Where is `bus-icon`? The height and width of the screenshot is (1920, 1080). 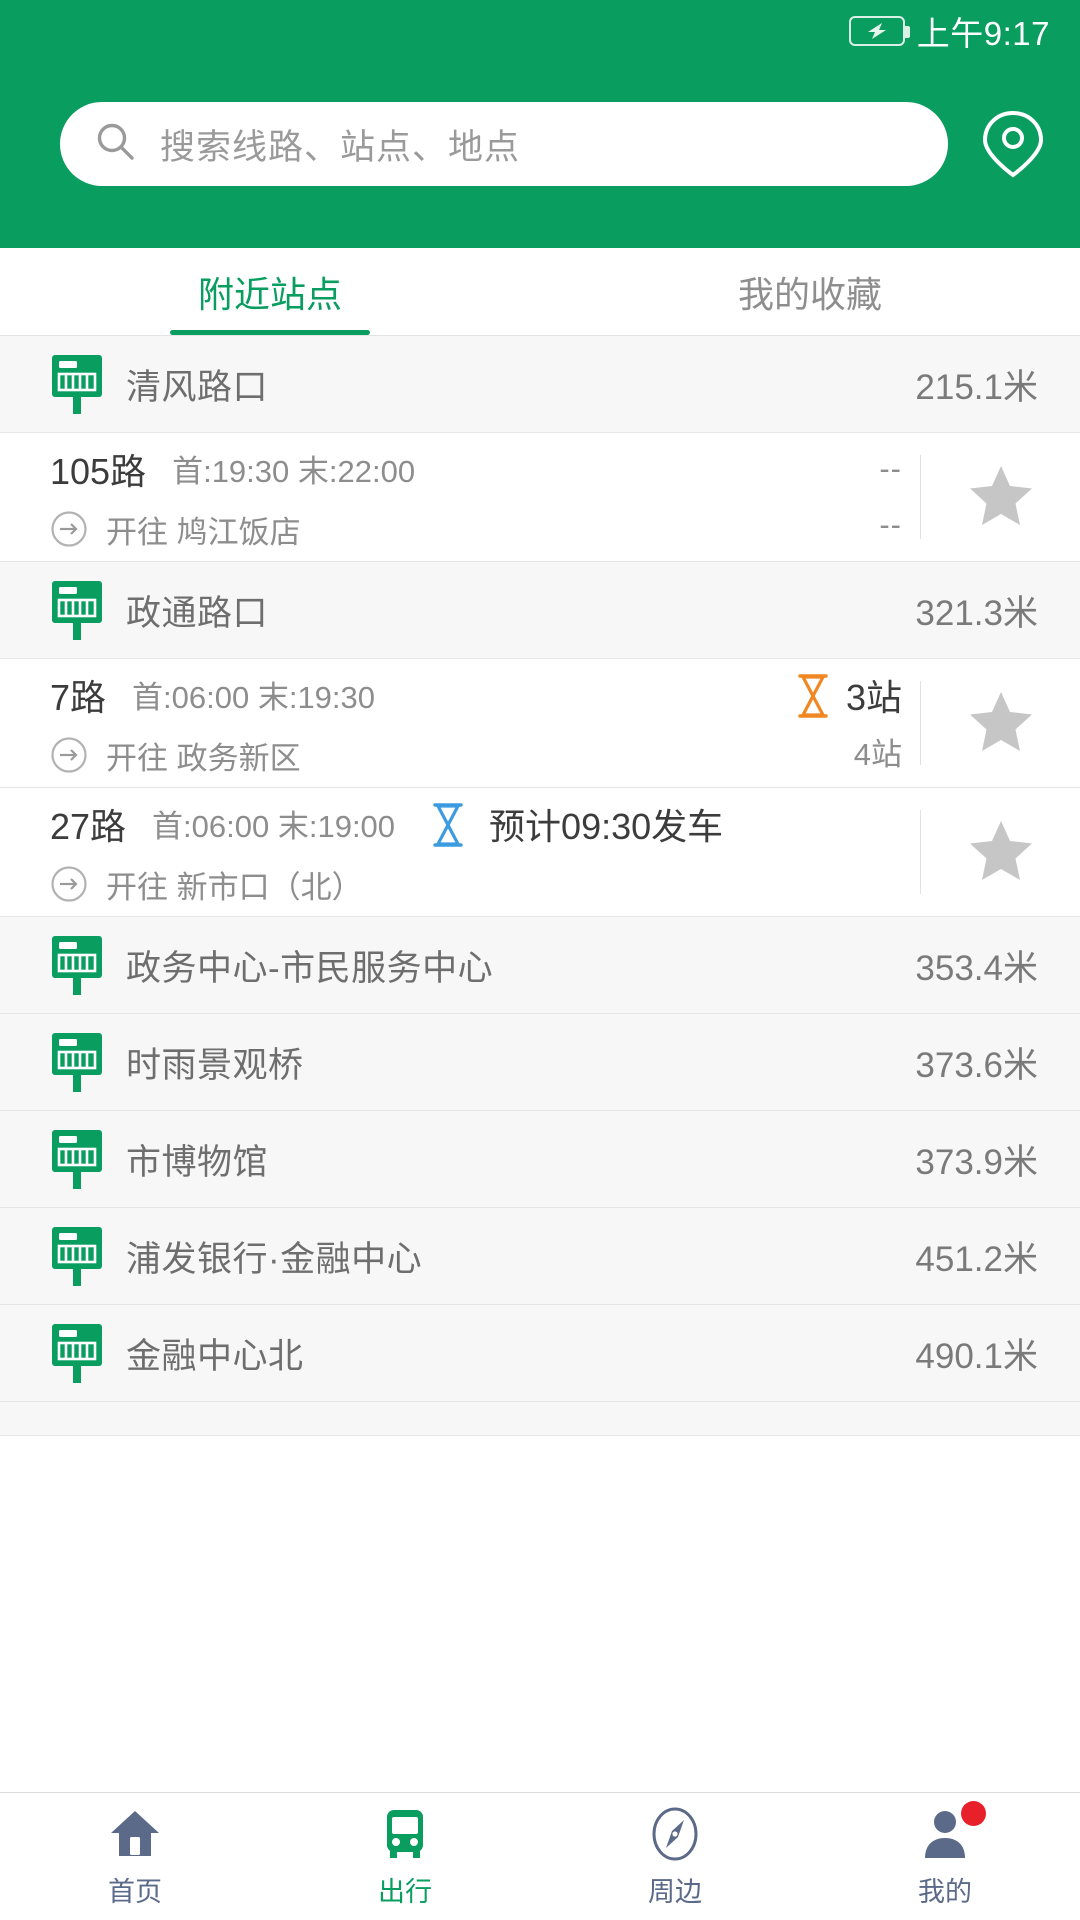
bus-icon is located at coordinates (405, 1834).